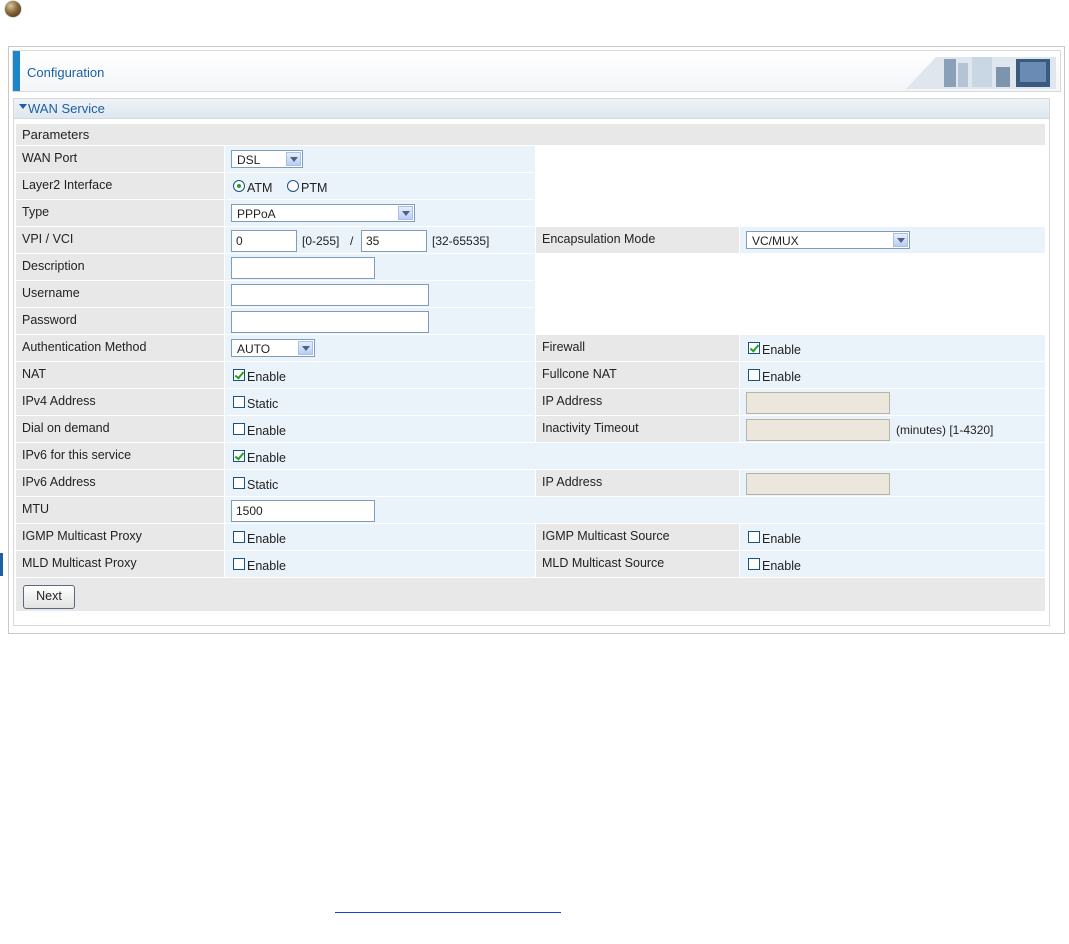 Image resolution: width=1069 pixels, height=944 pixels. What do you see at coordinates (303, 511) in the screenshot?
I see `mtu-input: 1500` at bounding box center [303, 511].